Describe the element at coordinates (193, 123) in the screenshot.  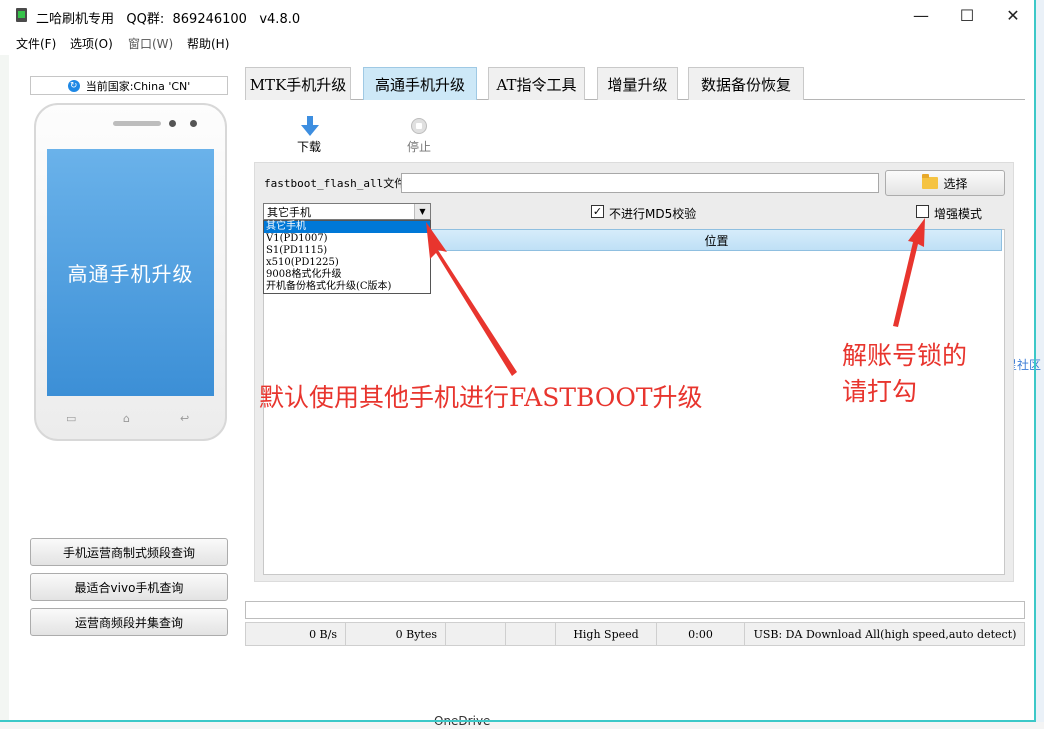
I see `phone-sensor-icon` at that location.